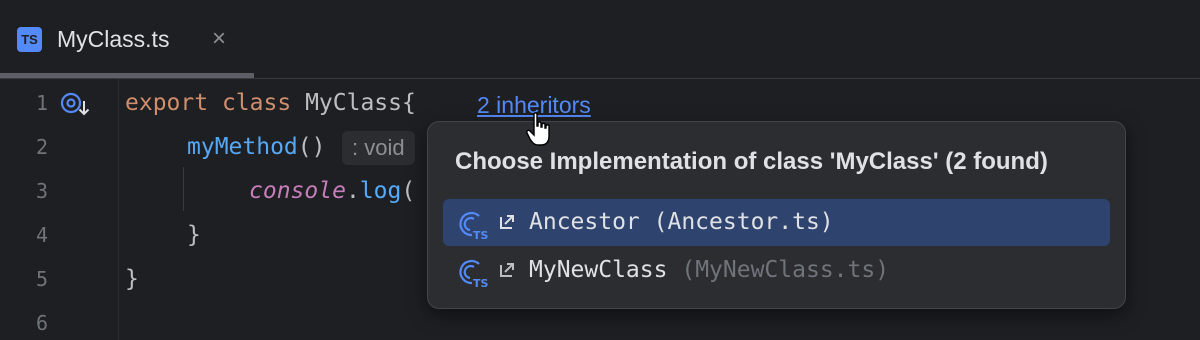 Image resolution: width=1200 pixels, height=340 pixels. Describe the element at coordinates (538, 129) in the screenshot. I see `hand-pointer-cursor-icon` at that location.